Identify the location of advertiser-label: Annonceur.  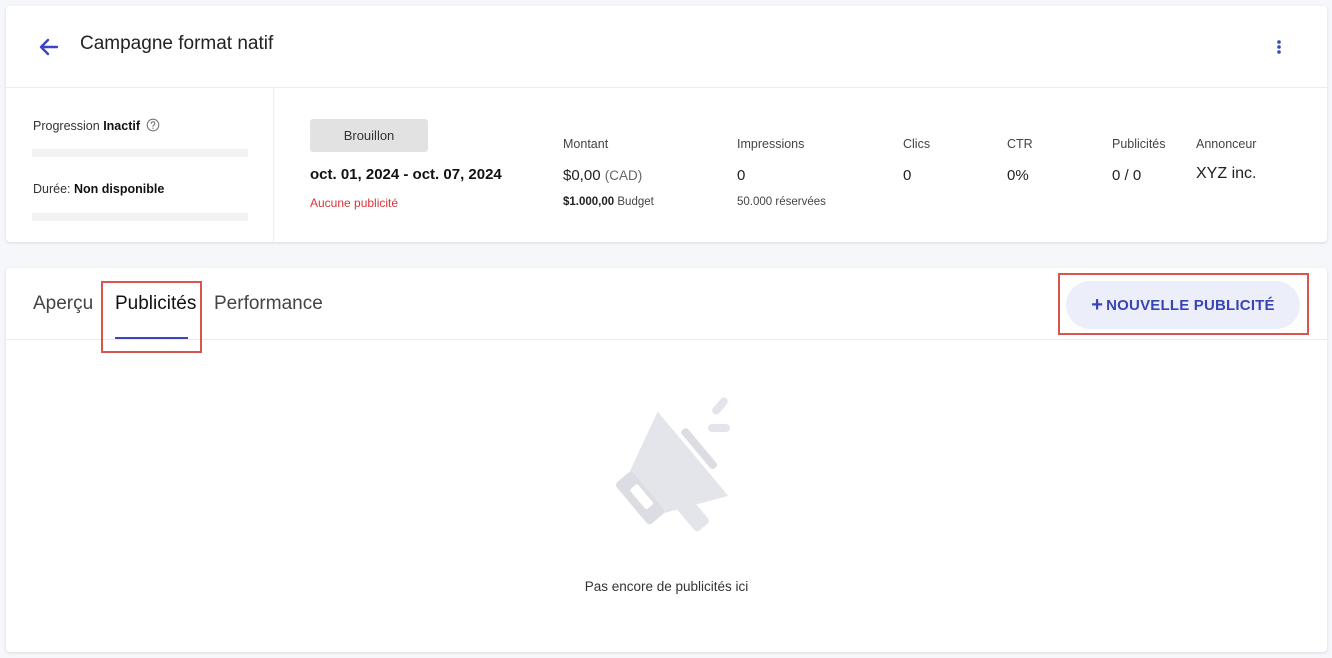
(1226, 144).